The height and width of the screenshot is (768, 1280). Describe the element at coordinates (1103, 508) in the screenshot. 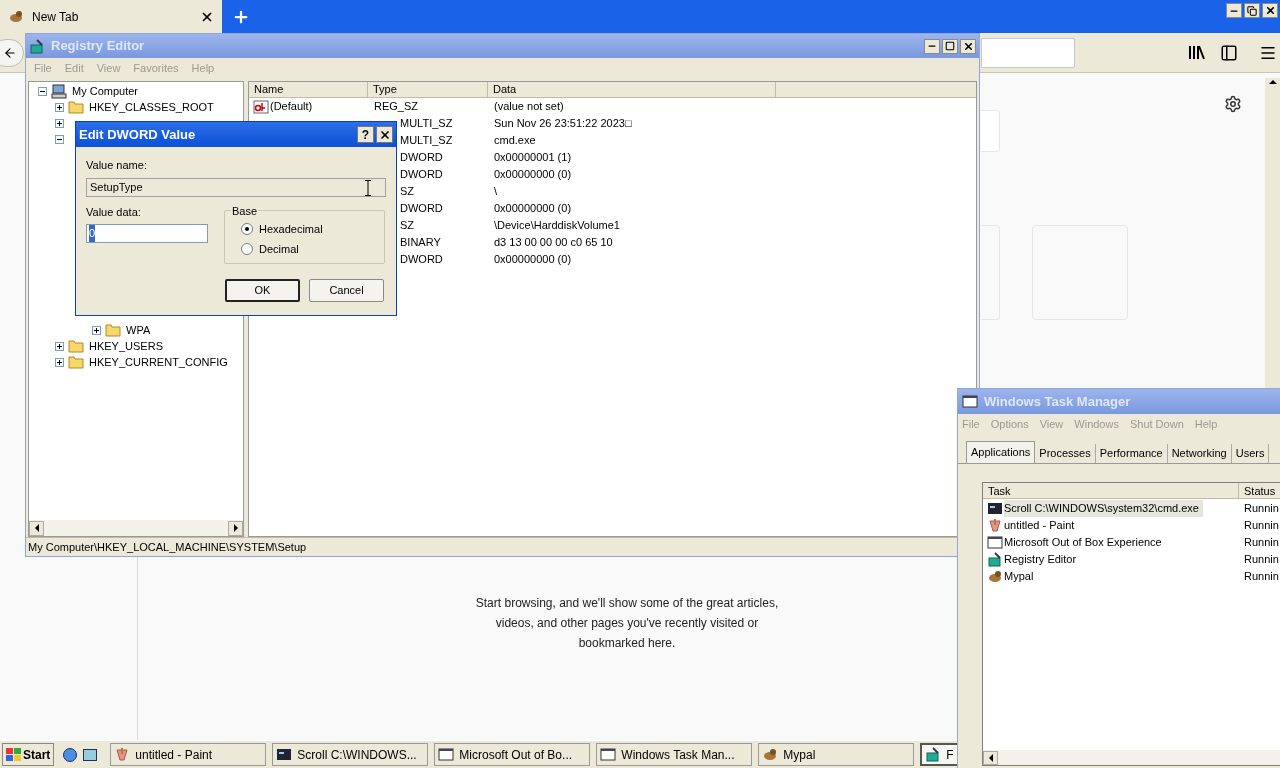

I see `task-name: Scroll C:\WINDOWS\system32\cmd.exe` at that location.